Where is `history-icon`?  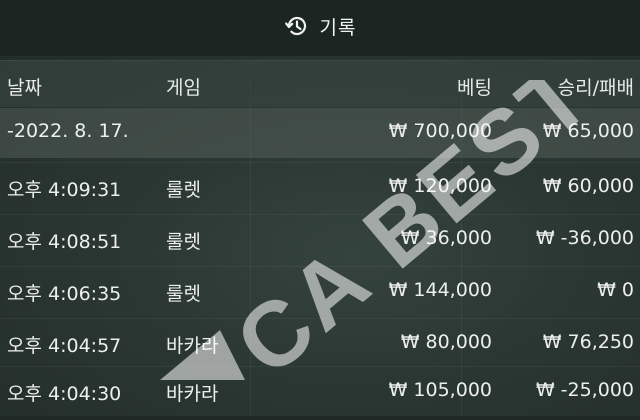
history-icon is located at coordinates (297, 26).